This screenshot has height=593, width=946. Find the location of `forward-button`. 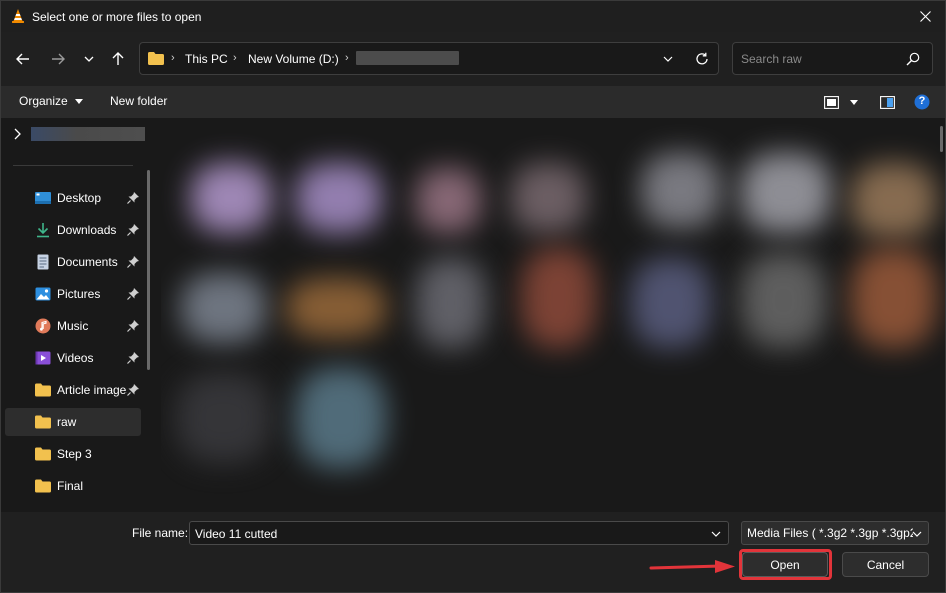

forward-button is located at coordinates (58, 59).